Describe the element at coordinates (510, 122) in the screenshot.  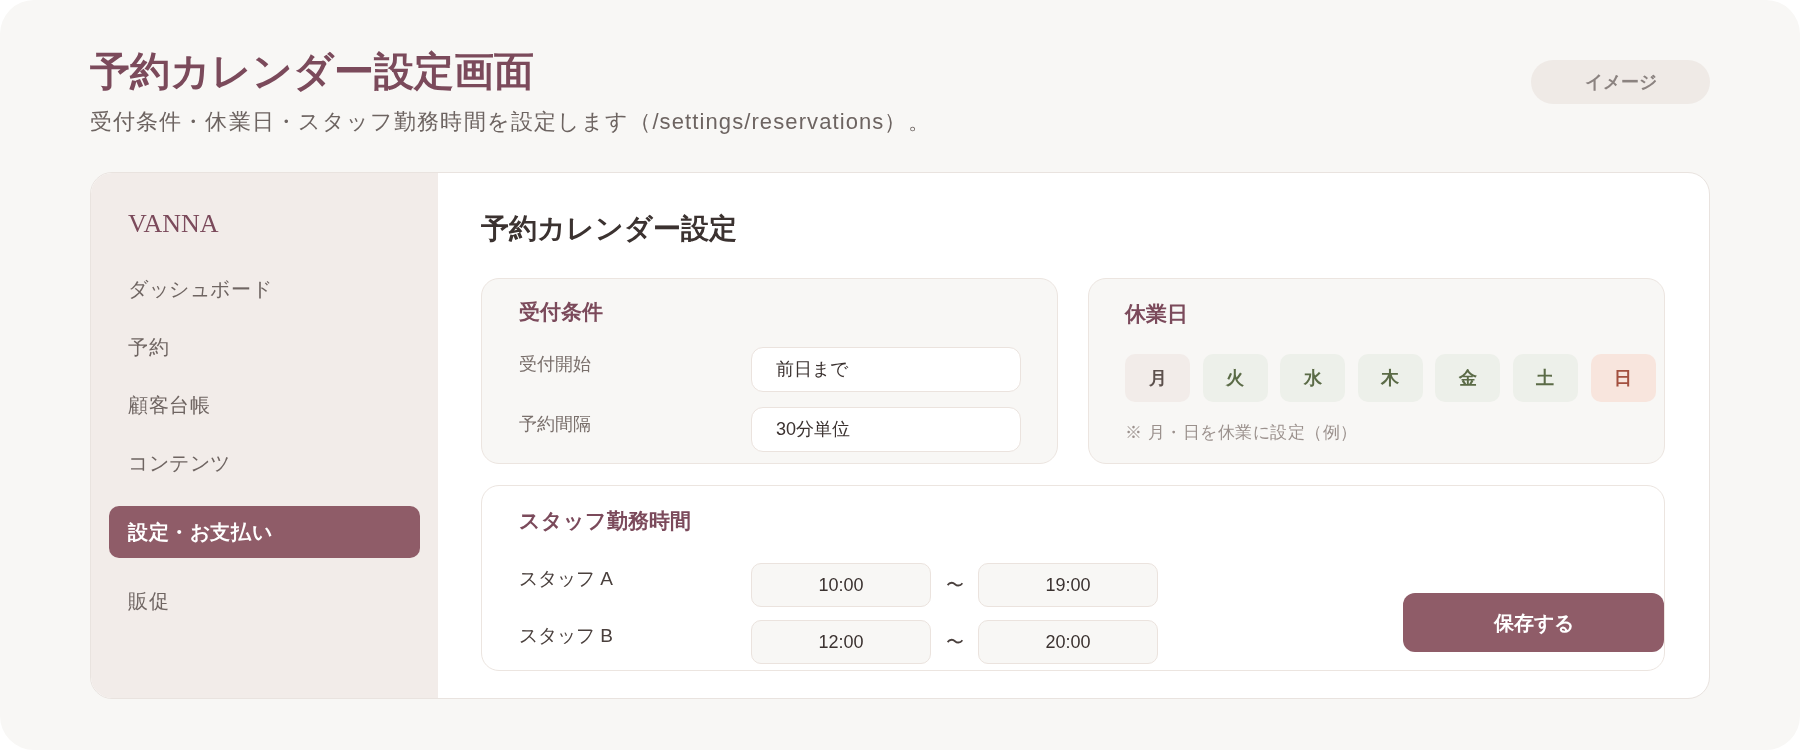
I see `page-subtitle: 受付条件・休業日・スタッフ勤務時間を設定します（/settings/reservations）。` at that location.